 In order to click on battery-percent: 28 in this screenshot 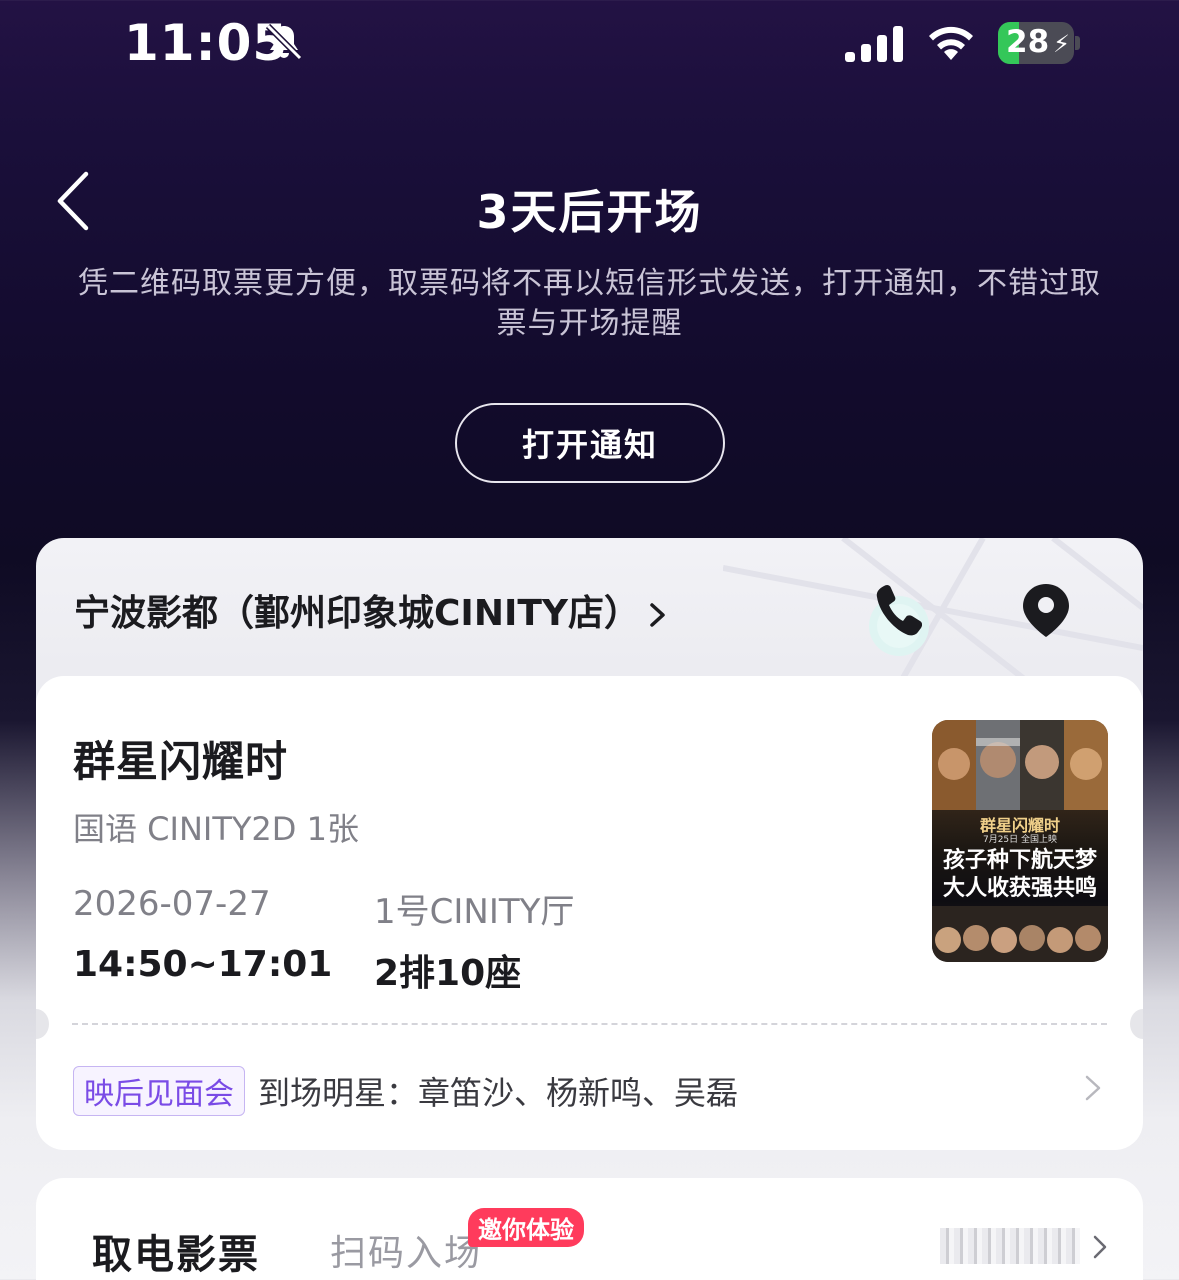, I will do `click(1028, 42)`.